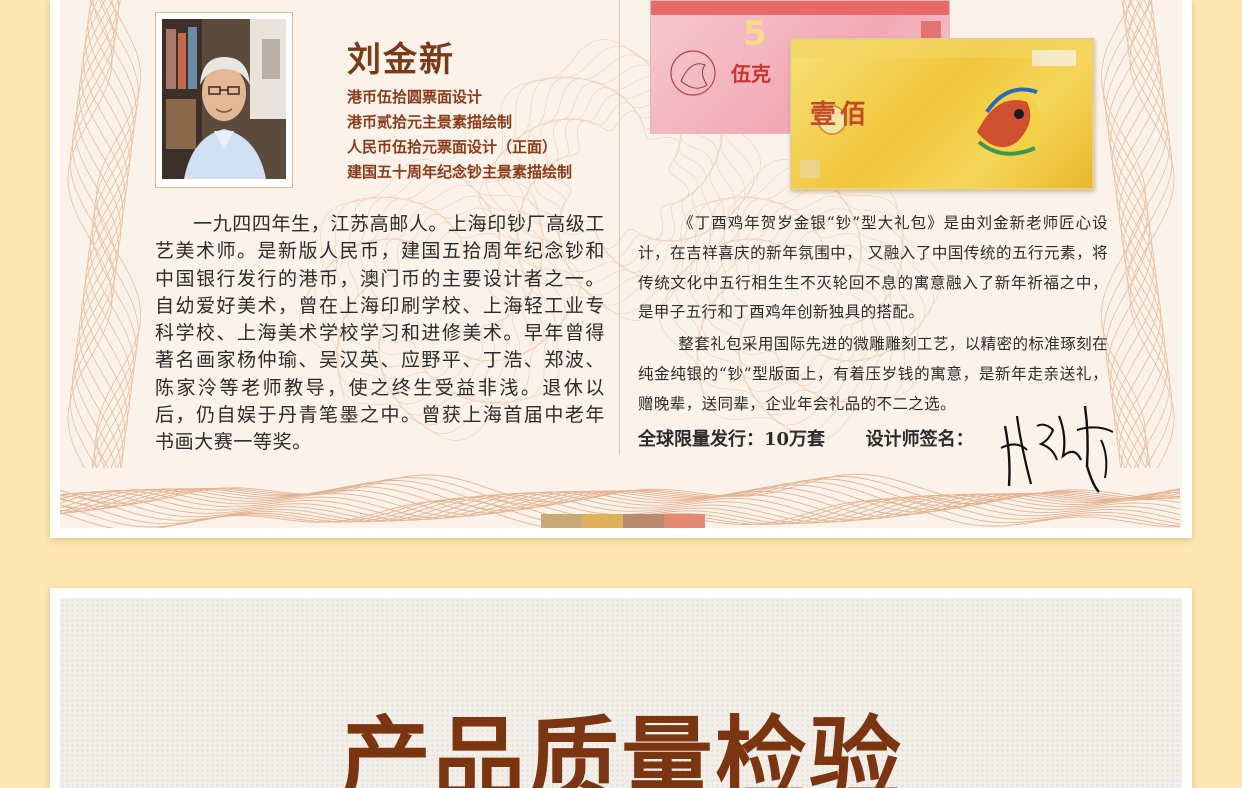  What do you see at coordinates (401, 60) in the screenshot?
I see `designer-name: 刘金新` at bounding box center [401, 60].